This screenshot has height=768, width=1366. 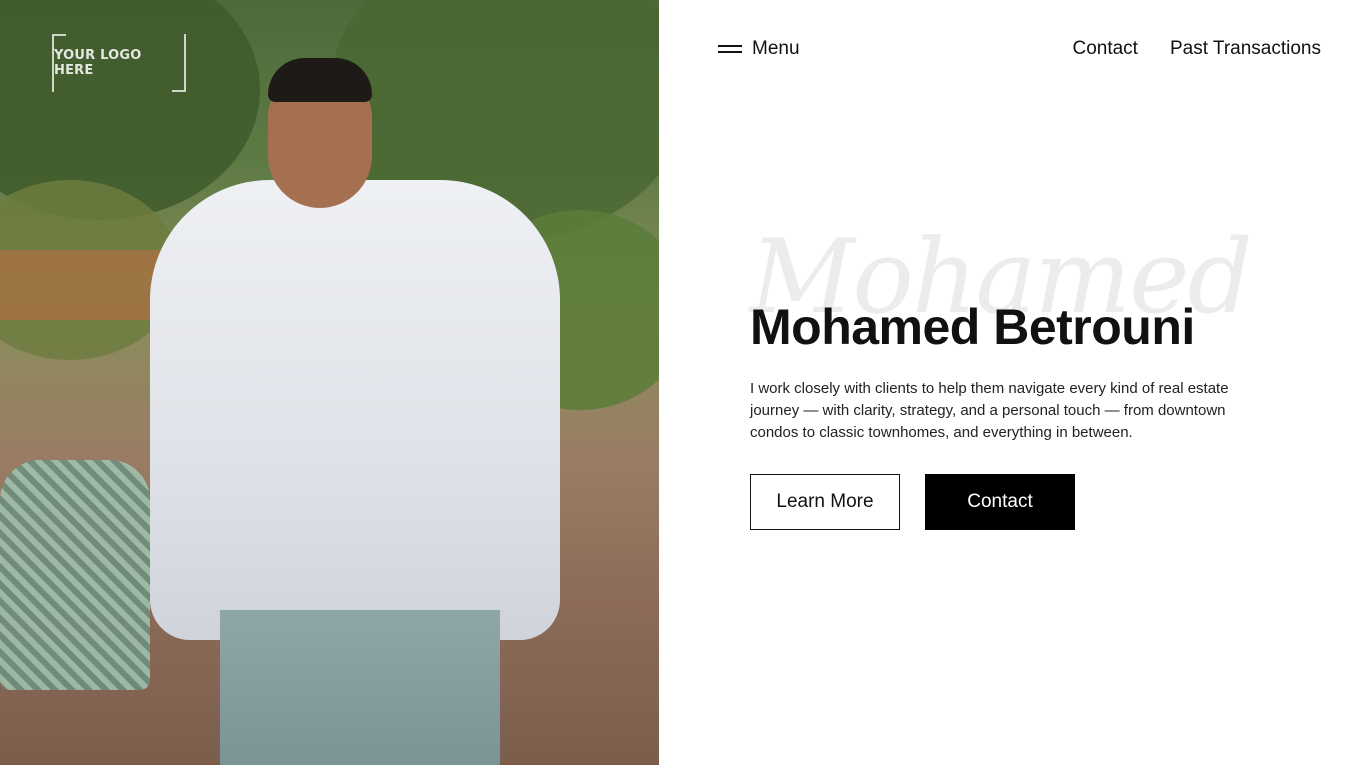 What do you see at coordinates (360, 687) in the screenshot?
I see `photo-person-jeans` at bounding box center [360, 687].